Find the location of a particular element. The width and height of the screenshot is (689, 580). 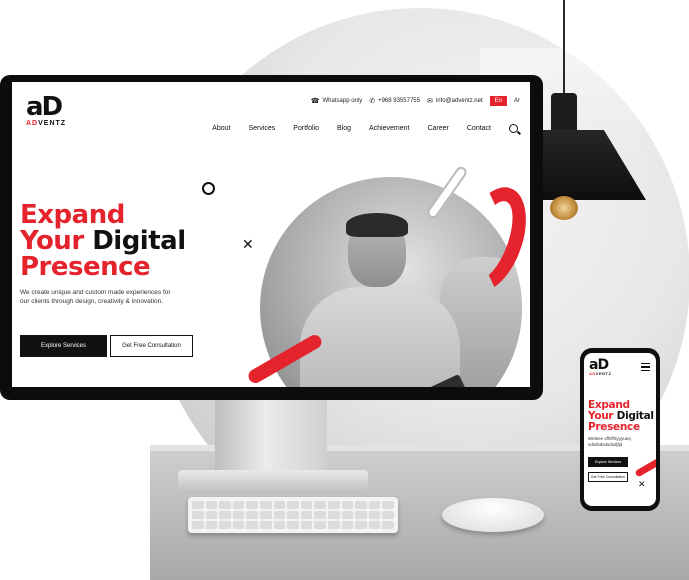

mobile-headline-line3: Presence is located at coordinates (614, 427).